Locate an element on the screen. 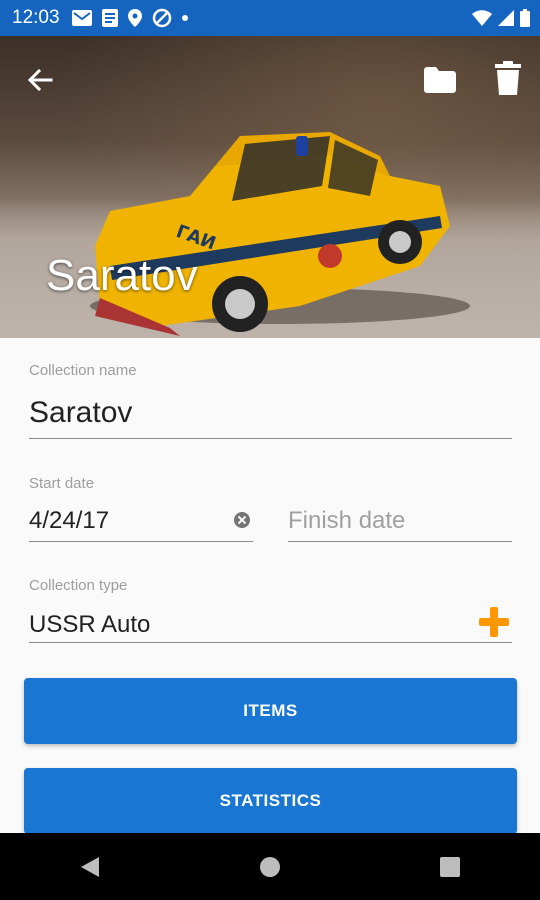 The image size is (540, 900). system-nav-bar is located at coordinates (270, 866).